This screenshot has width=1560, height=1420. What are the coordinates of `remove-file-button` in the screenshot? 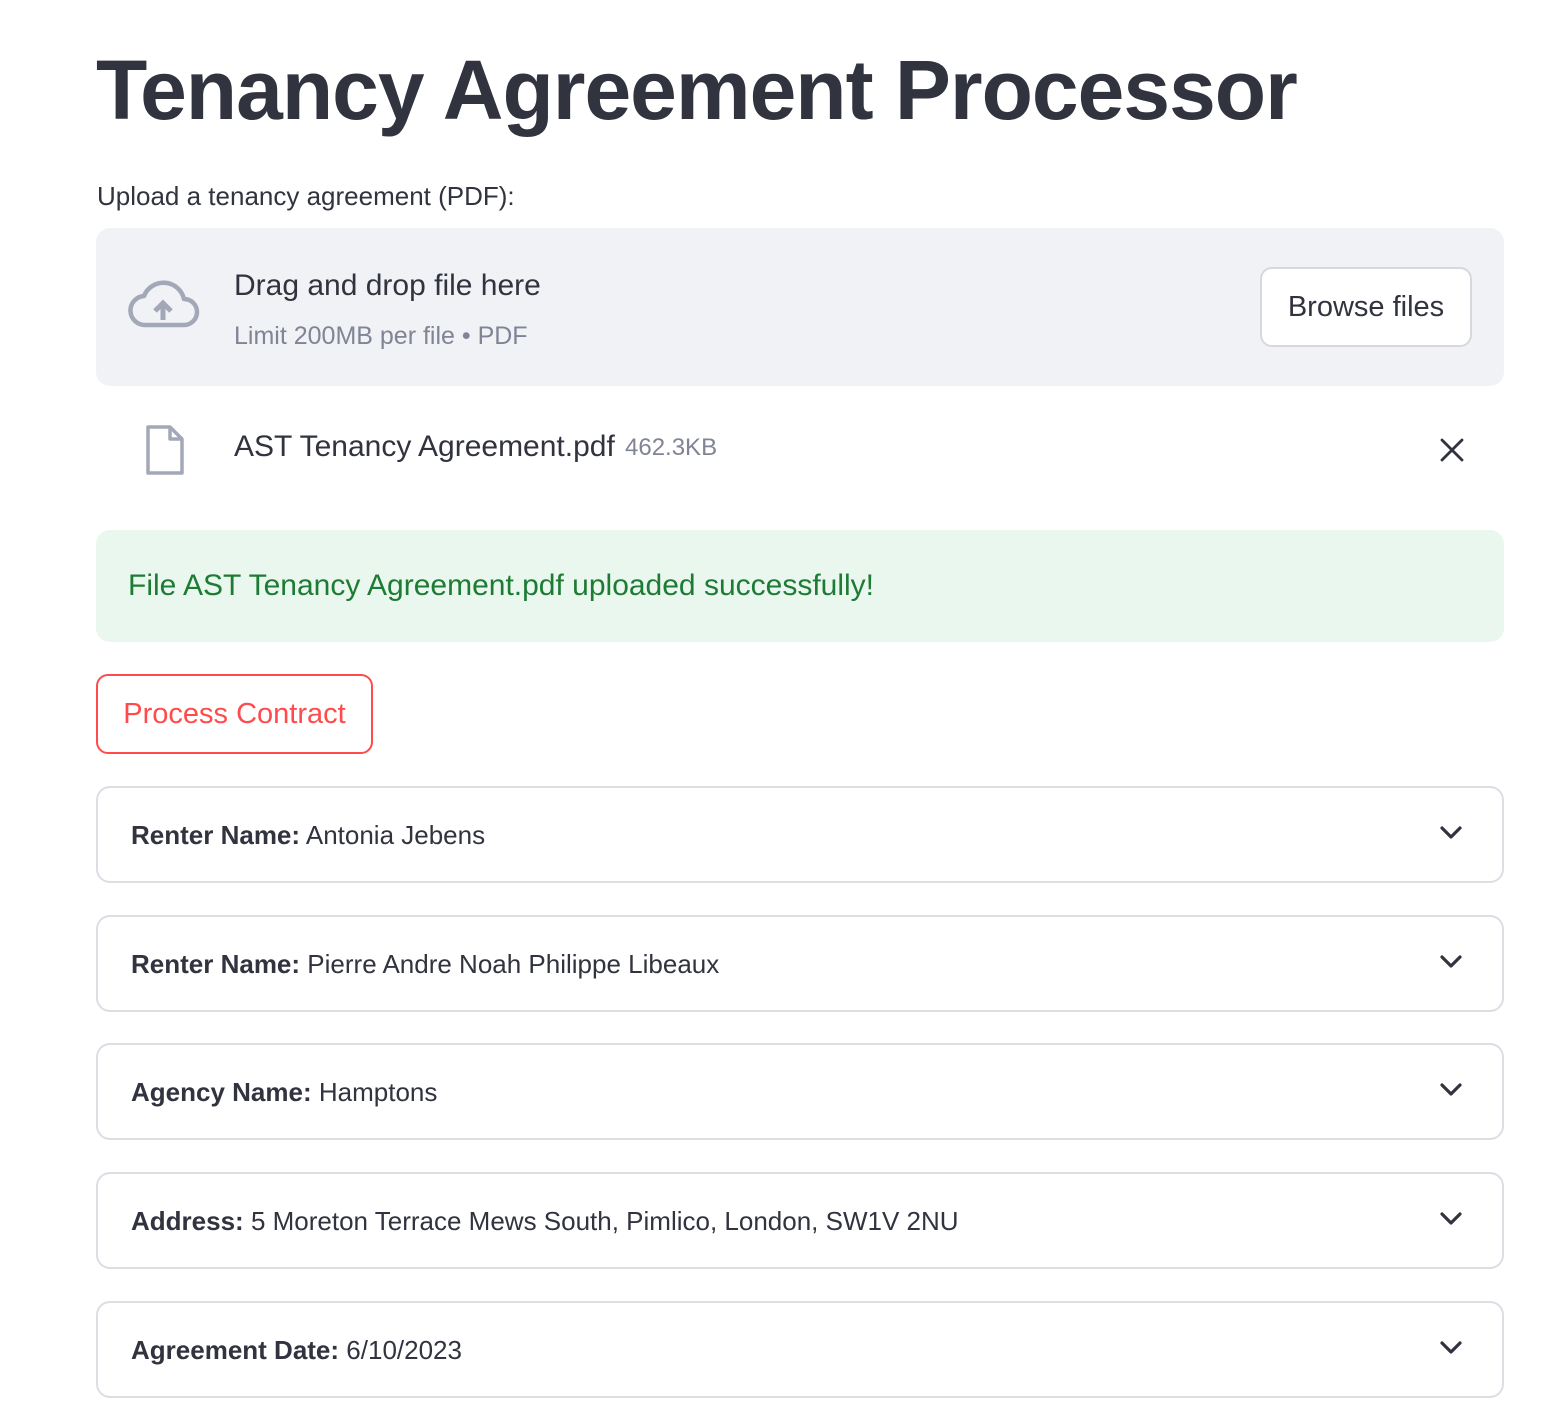 It's located at (1452, 450).